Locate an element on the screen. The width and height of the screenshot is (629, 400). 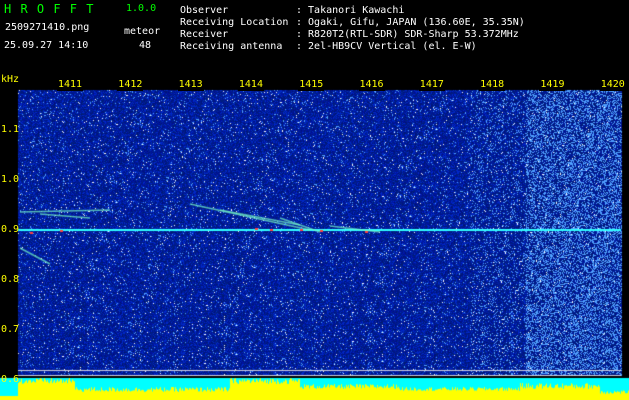
x-tick-label: 1412 is located at coordinates (130, 85).